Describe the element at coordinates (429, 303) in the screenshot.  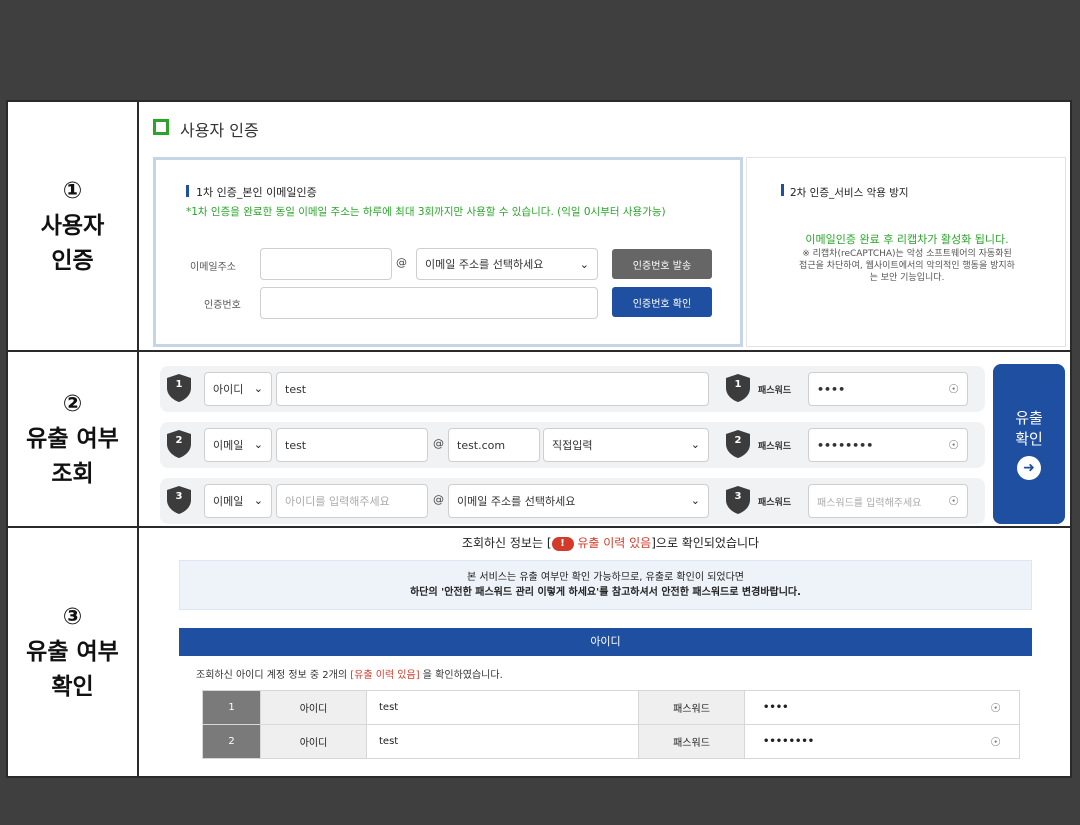
I see `code-input` at that location.